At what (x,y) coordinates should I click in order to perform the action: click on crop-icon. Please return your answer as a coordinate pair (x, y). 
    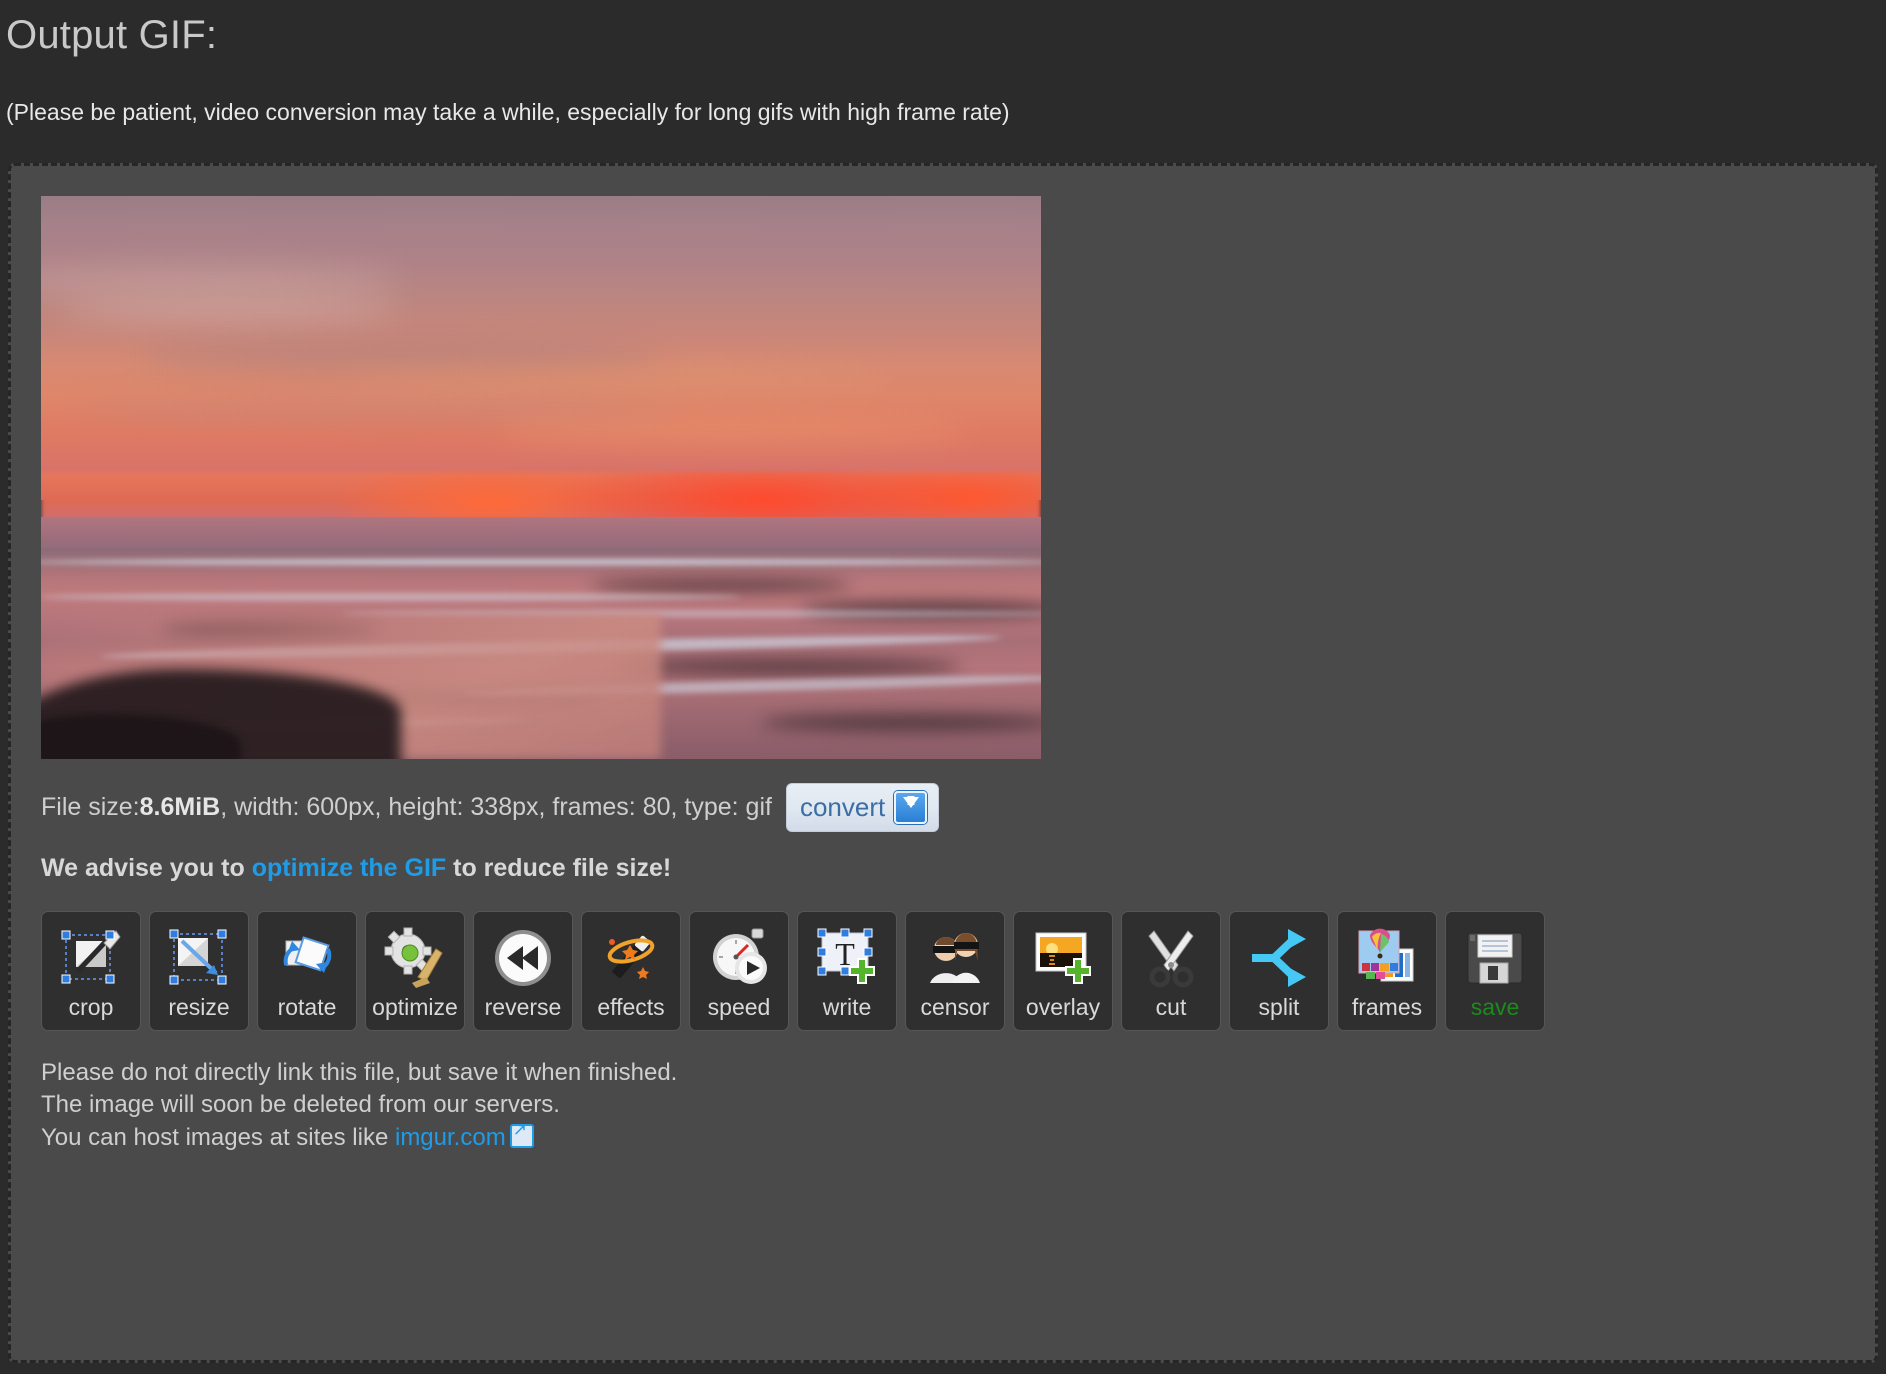
    Looking at the image, I should click on (91, 958).